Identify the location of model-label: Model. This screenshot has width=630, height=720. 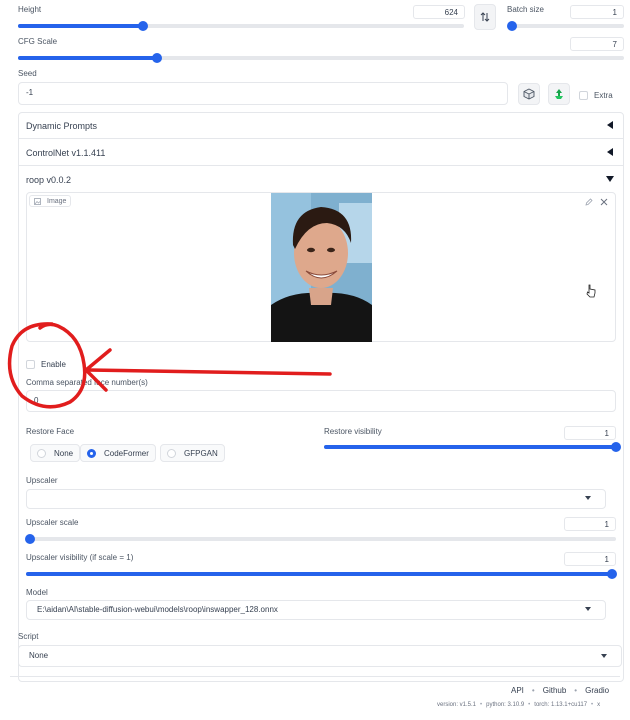
(37, 592).